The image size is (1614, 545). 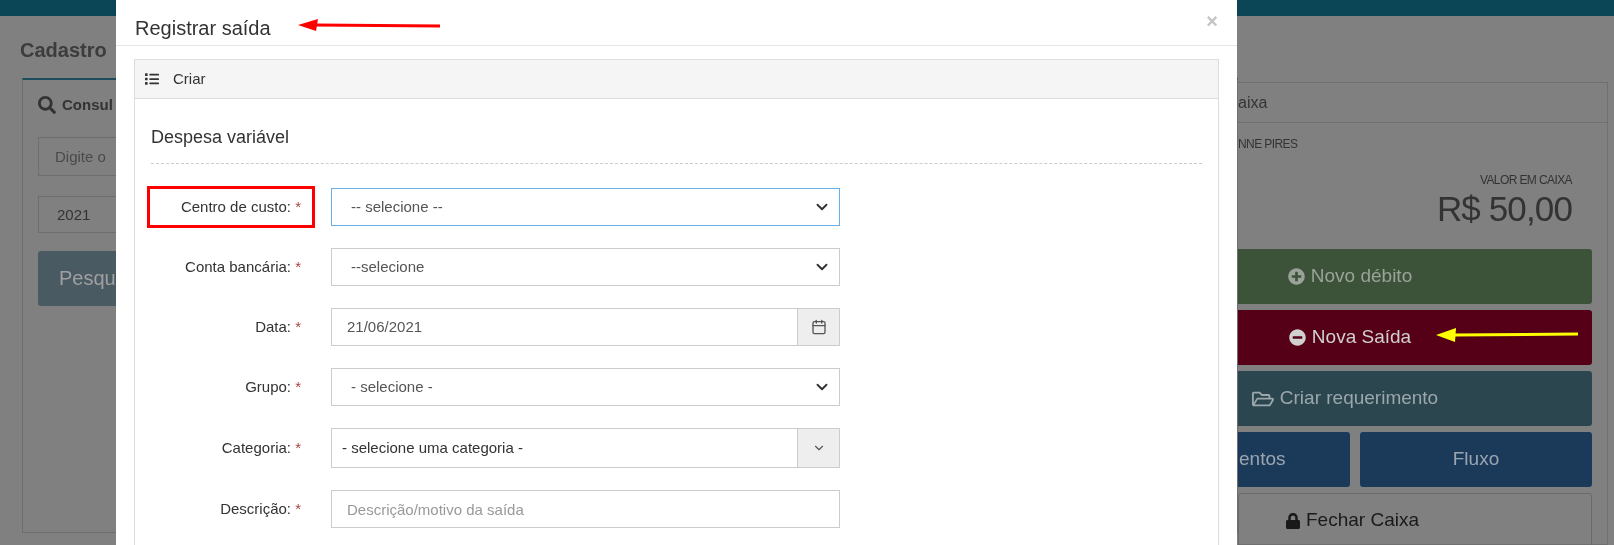 I want to click on close-cash-button: Fechar Caixa, so click(x=1415, y=519).